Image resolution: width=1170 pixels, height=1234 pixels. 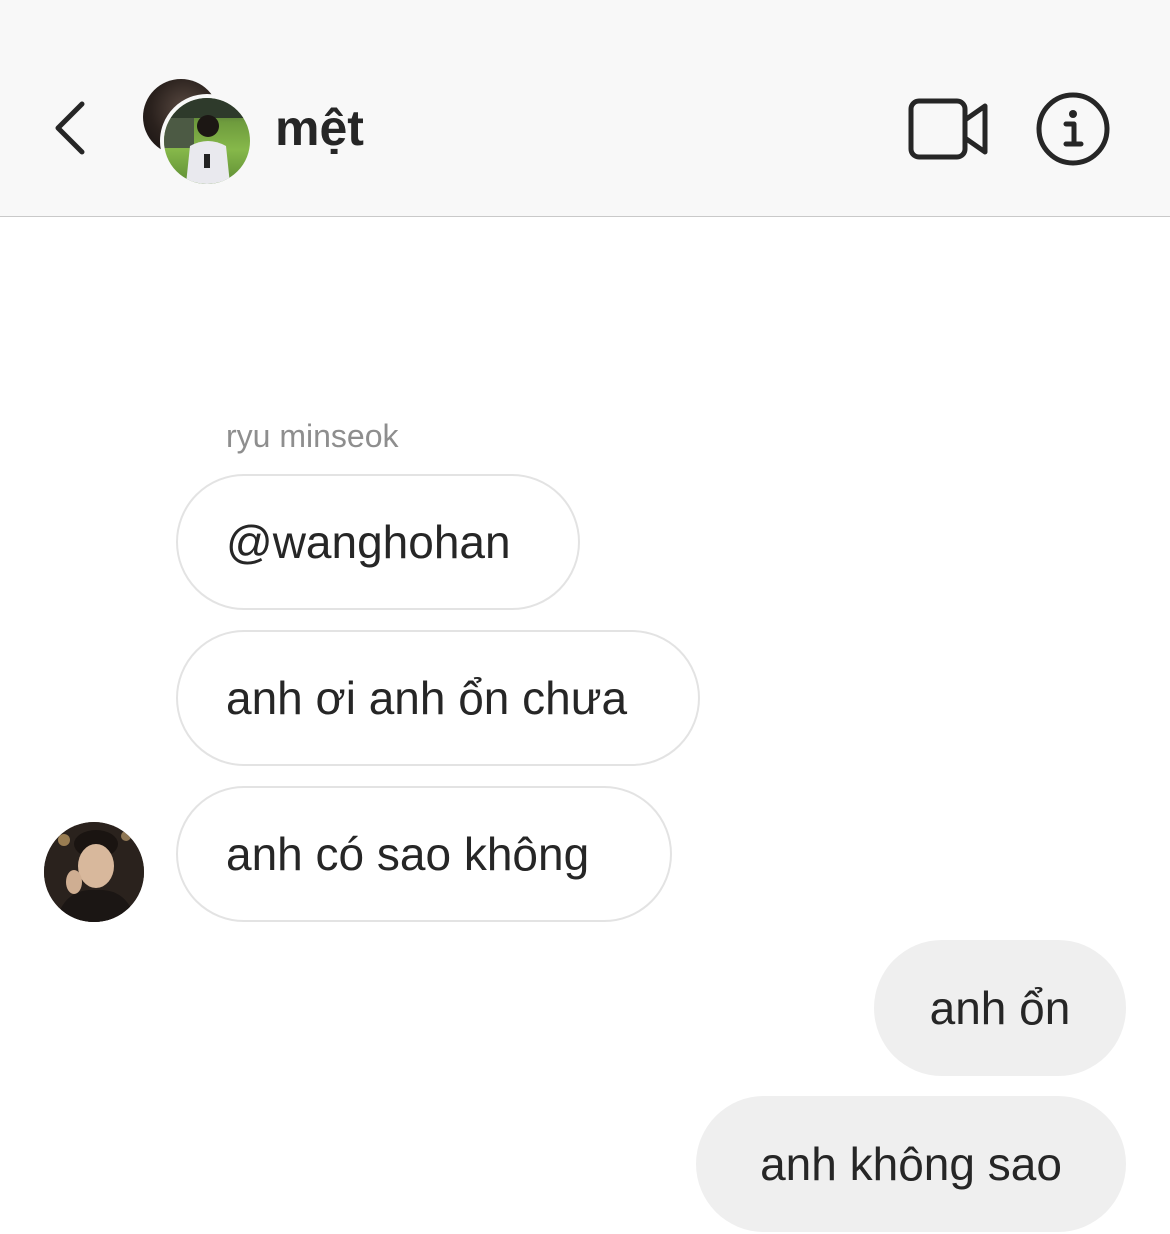 What do you see at coordinates (1000, 1008) in the screenshot?
I see `outgoing-message: anh ổn` at bounding box center [1000, 1008].